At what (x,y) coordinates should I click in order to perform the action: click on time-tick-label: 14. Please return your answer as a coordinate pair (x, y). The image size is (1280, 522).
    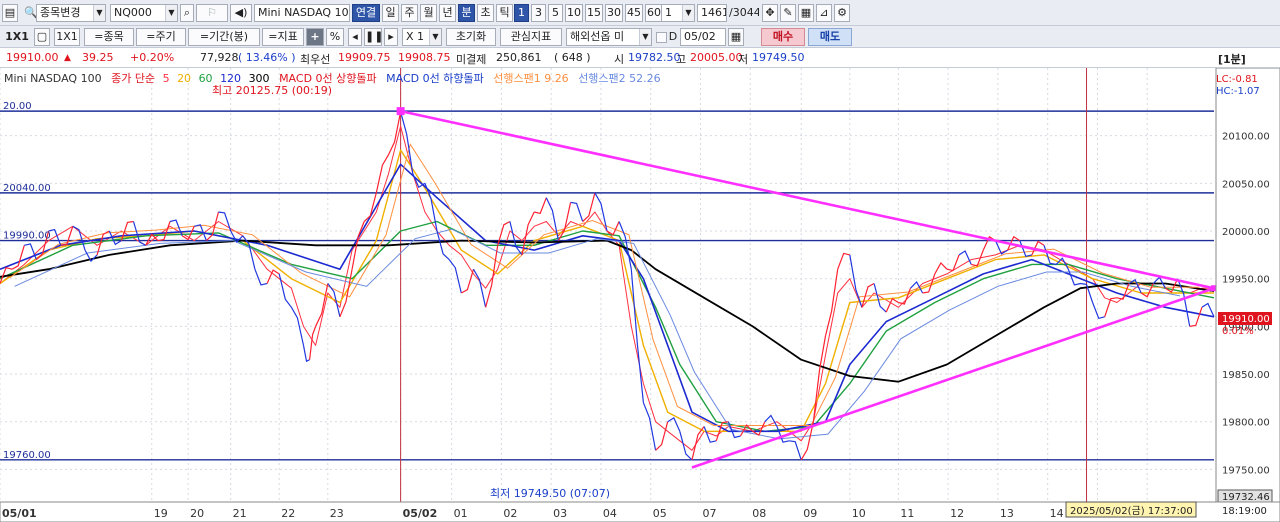
    Looking at the image, I should click on (1057, 513).